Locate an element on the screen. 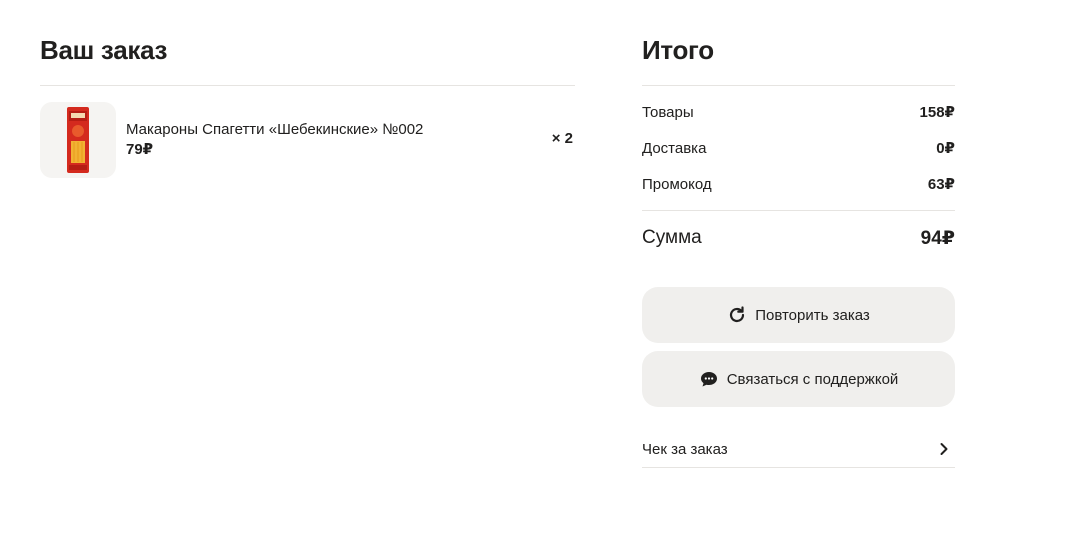 The height and width of the screenshot is (535, 1086). item-thumbnail is located at coordinates (78, 140).